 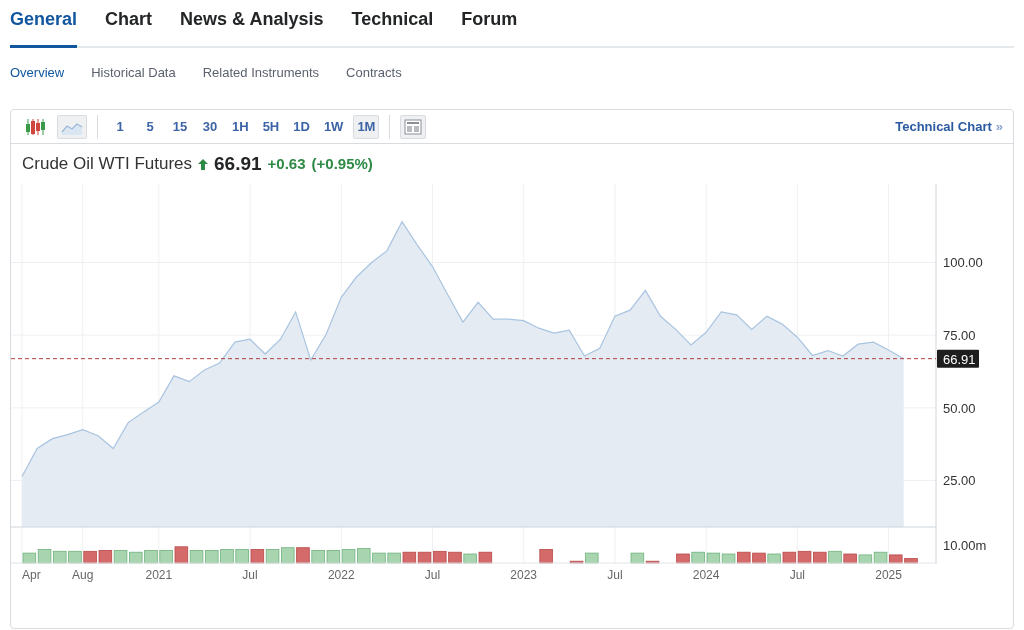 What do you see at coordinates (37, 73) in the screenshot?
I see `subtab: Overview` at bounding box center [37, 73].